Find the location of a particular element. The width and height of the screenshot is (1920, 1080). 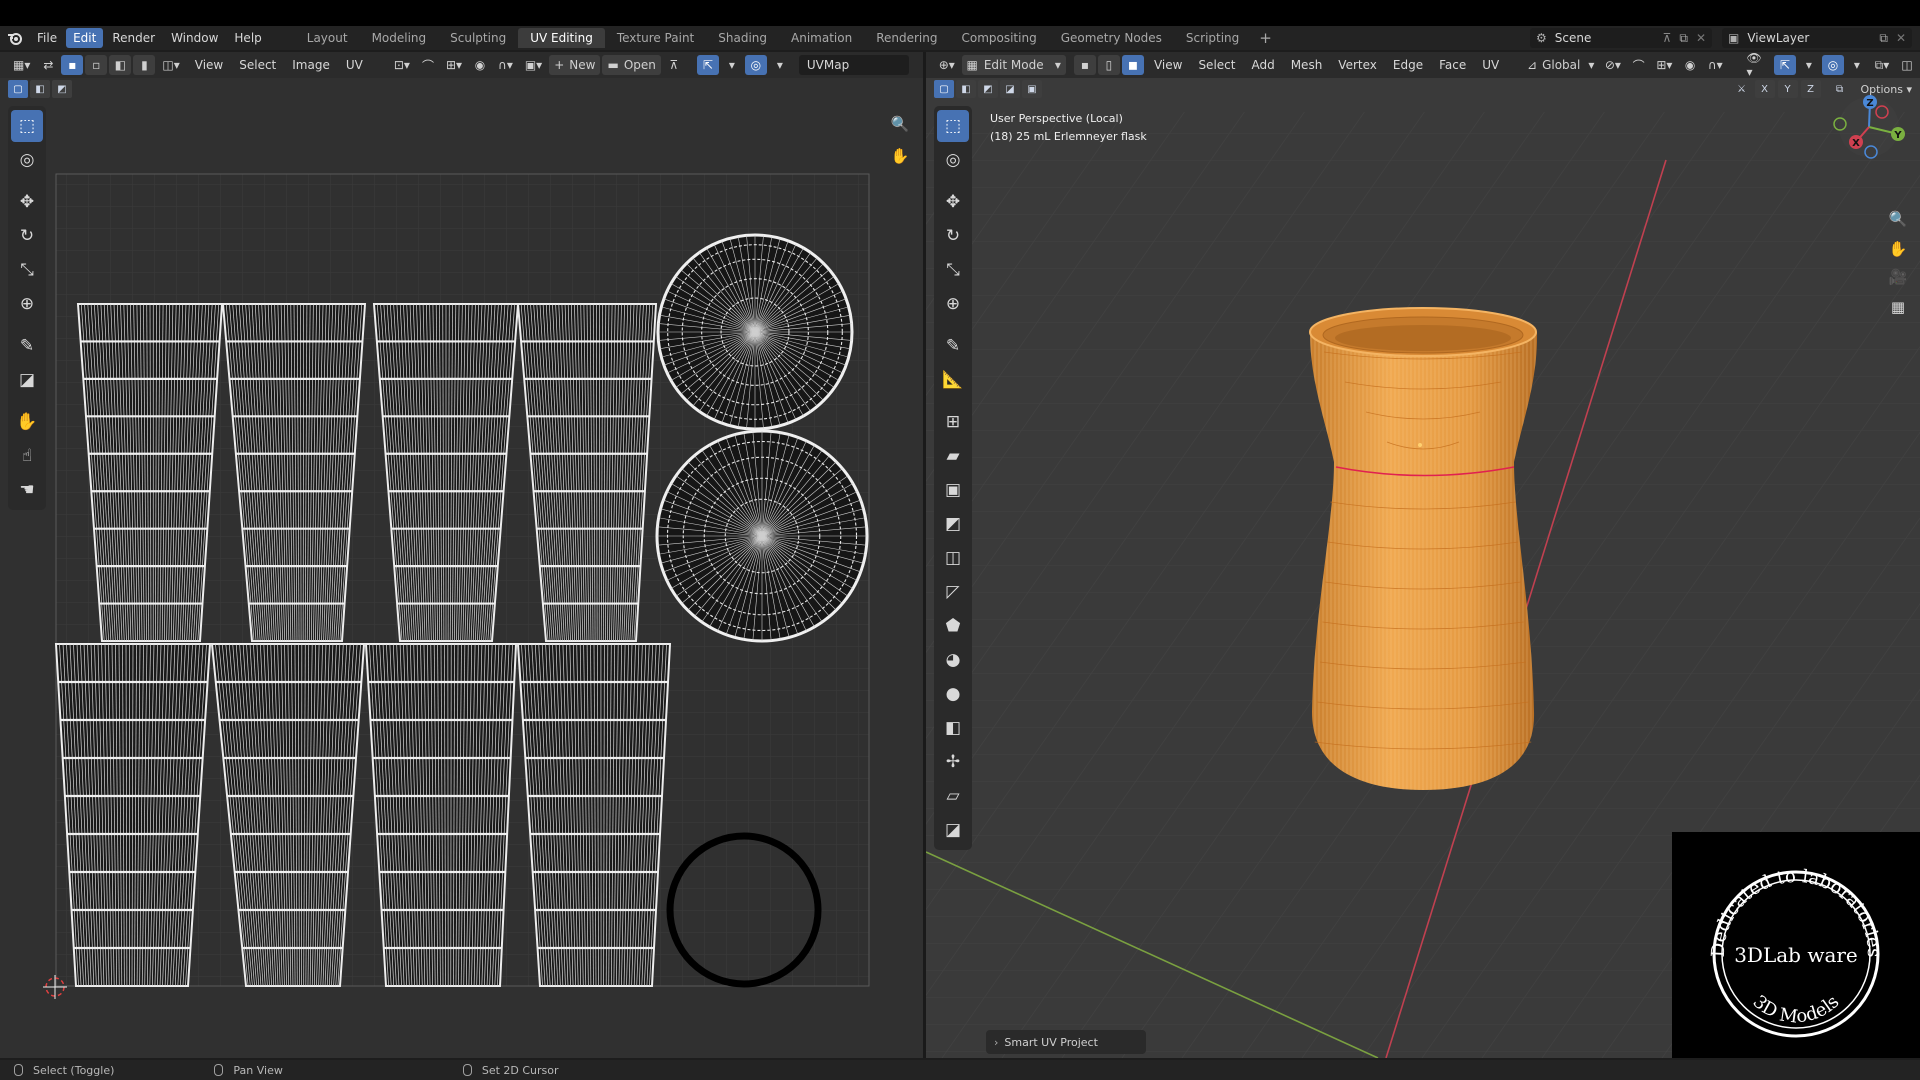

pinch-tool-icon: ☚ is located at coordinates (27, 490).